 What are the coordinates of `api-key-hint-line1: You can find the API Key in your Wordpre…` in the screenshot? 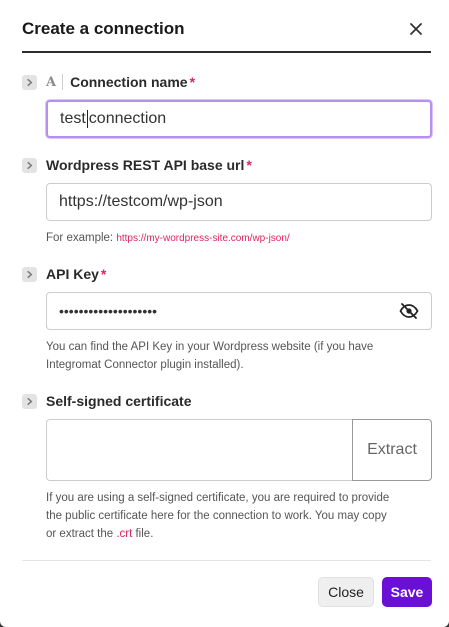 It's located at (210, 347).